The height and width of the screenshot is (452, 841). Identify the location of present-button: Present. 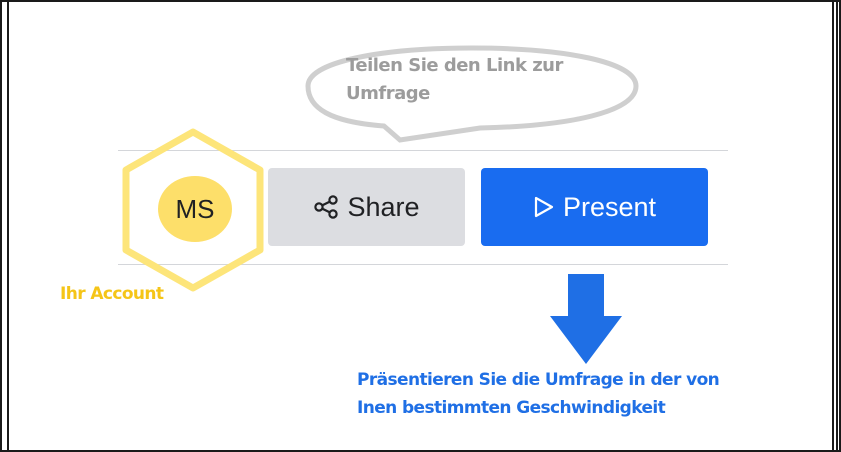
(594, 207).